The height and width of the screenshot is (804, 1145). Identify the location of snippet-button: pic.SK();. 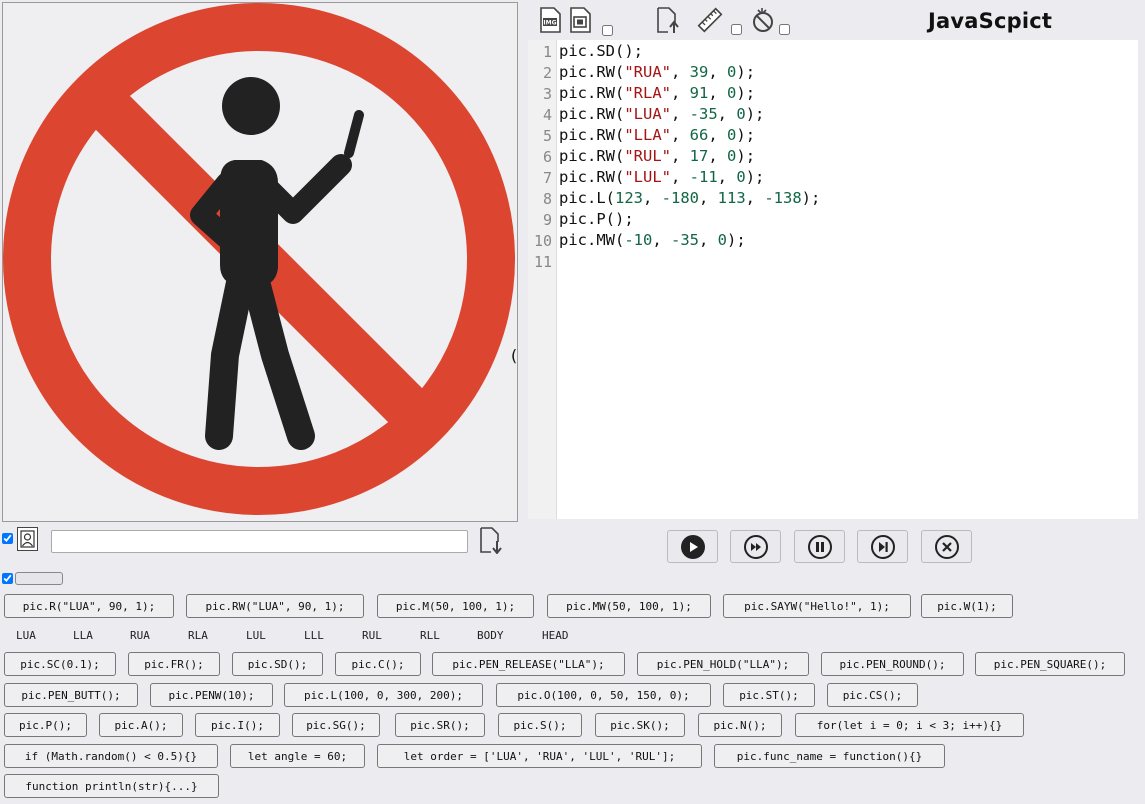
(640, 725).